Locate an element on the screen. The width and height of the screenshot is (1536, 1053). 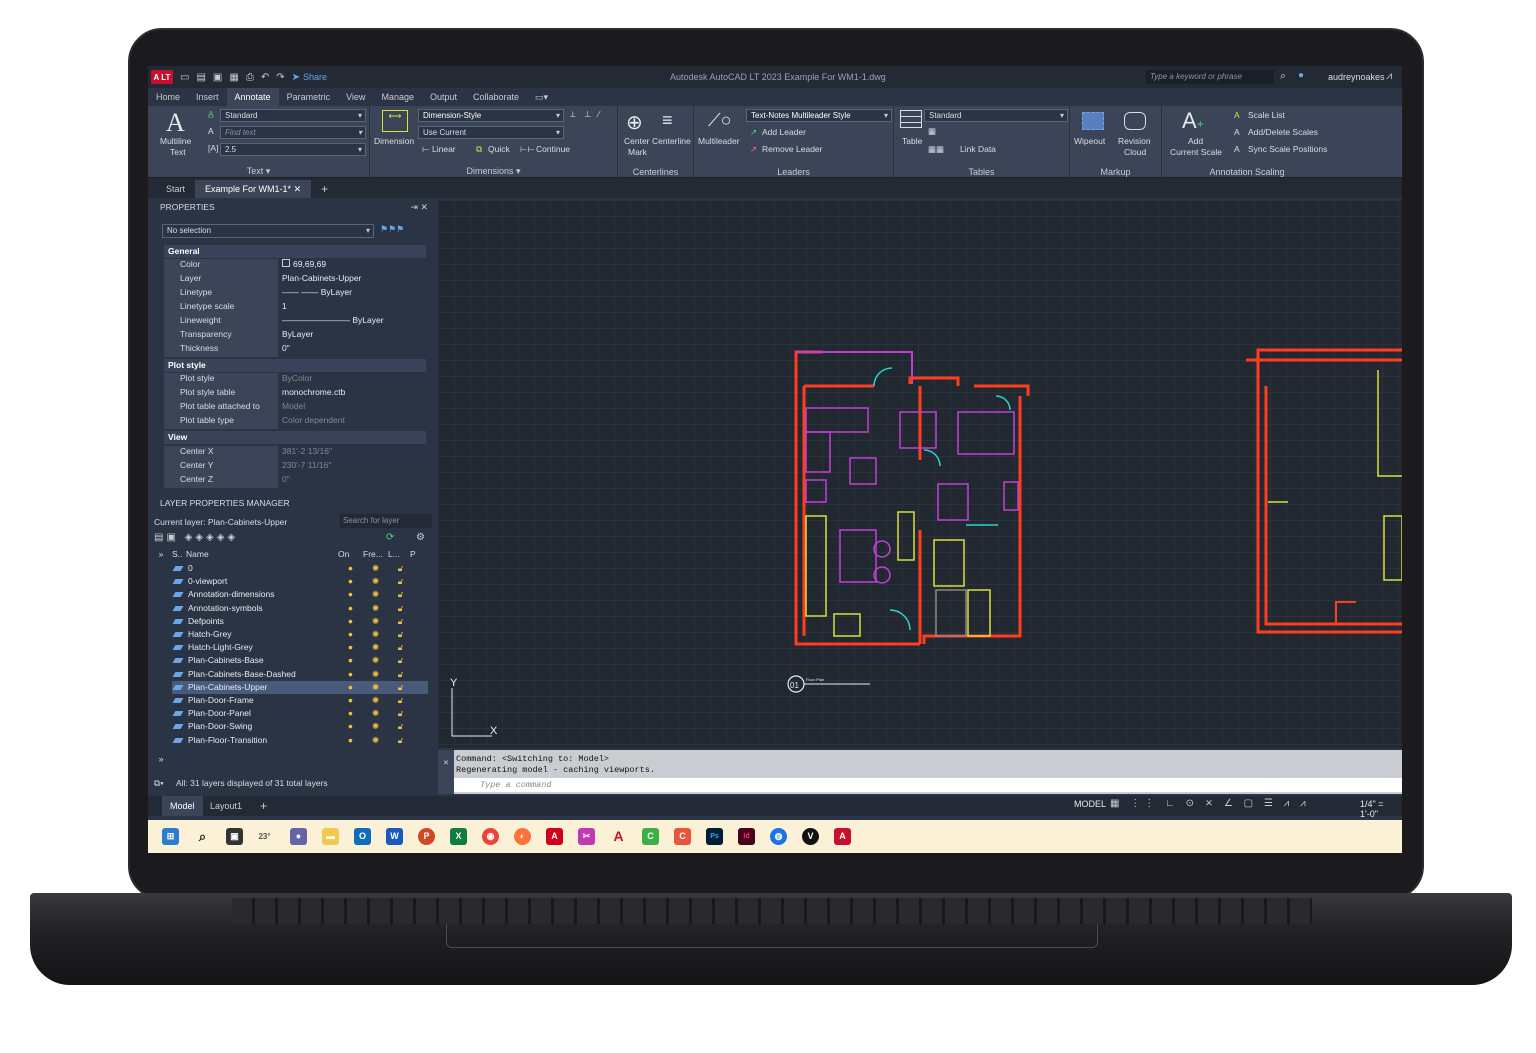
prop-value: monochrome.ctb is located at coordinates (352, 394).